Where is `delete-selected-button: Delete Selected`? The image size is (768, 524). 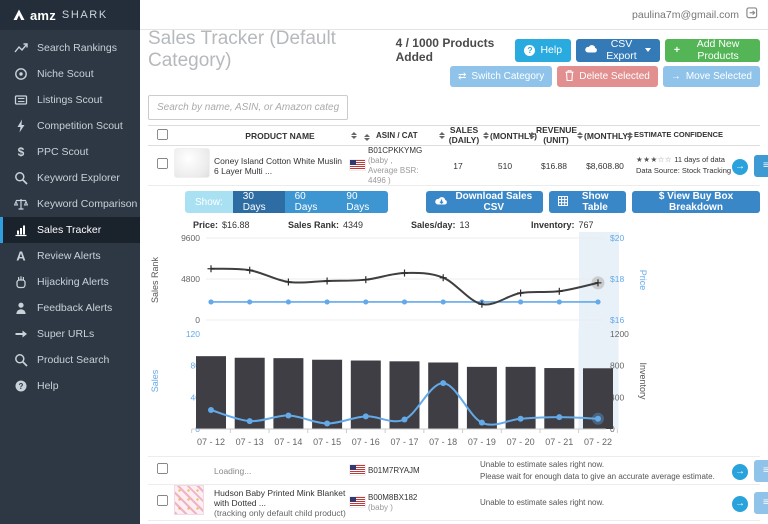
delete-selected-button: Delete Selected is located at coordinates (607, 76).